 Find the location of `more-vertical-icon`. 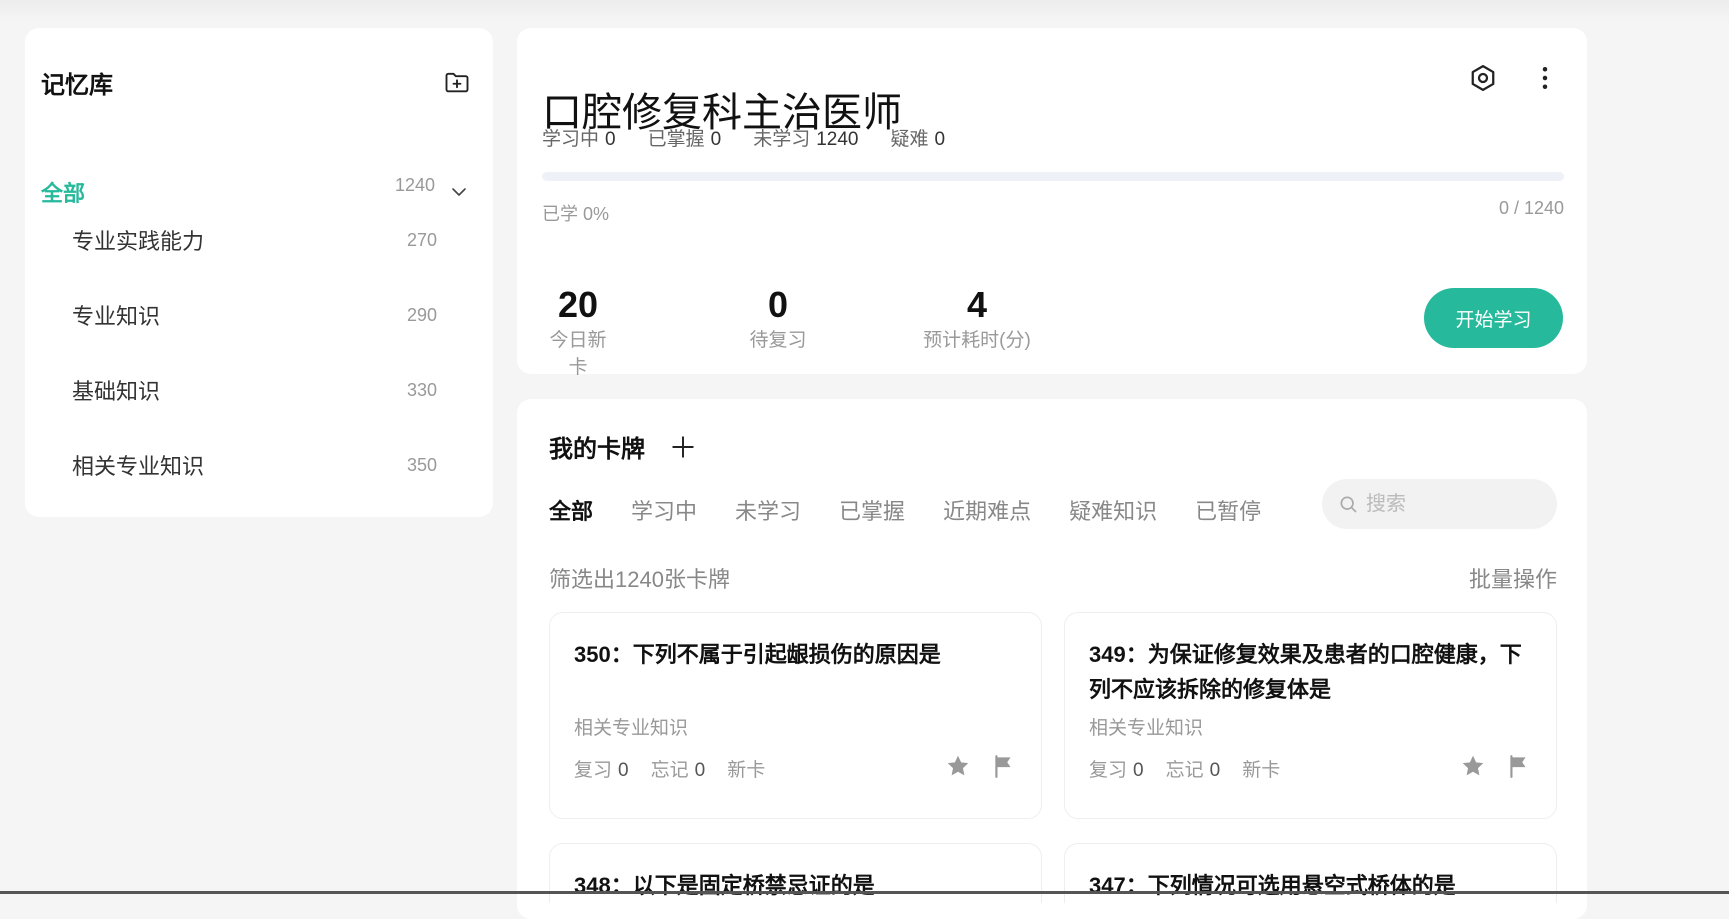

more-vertical-icon is located at coordinates (1545, 78).